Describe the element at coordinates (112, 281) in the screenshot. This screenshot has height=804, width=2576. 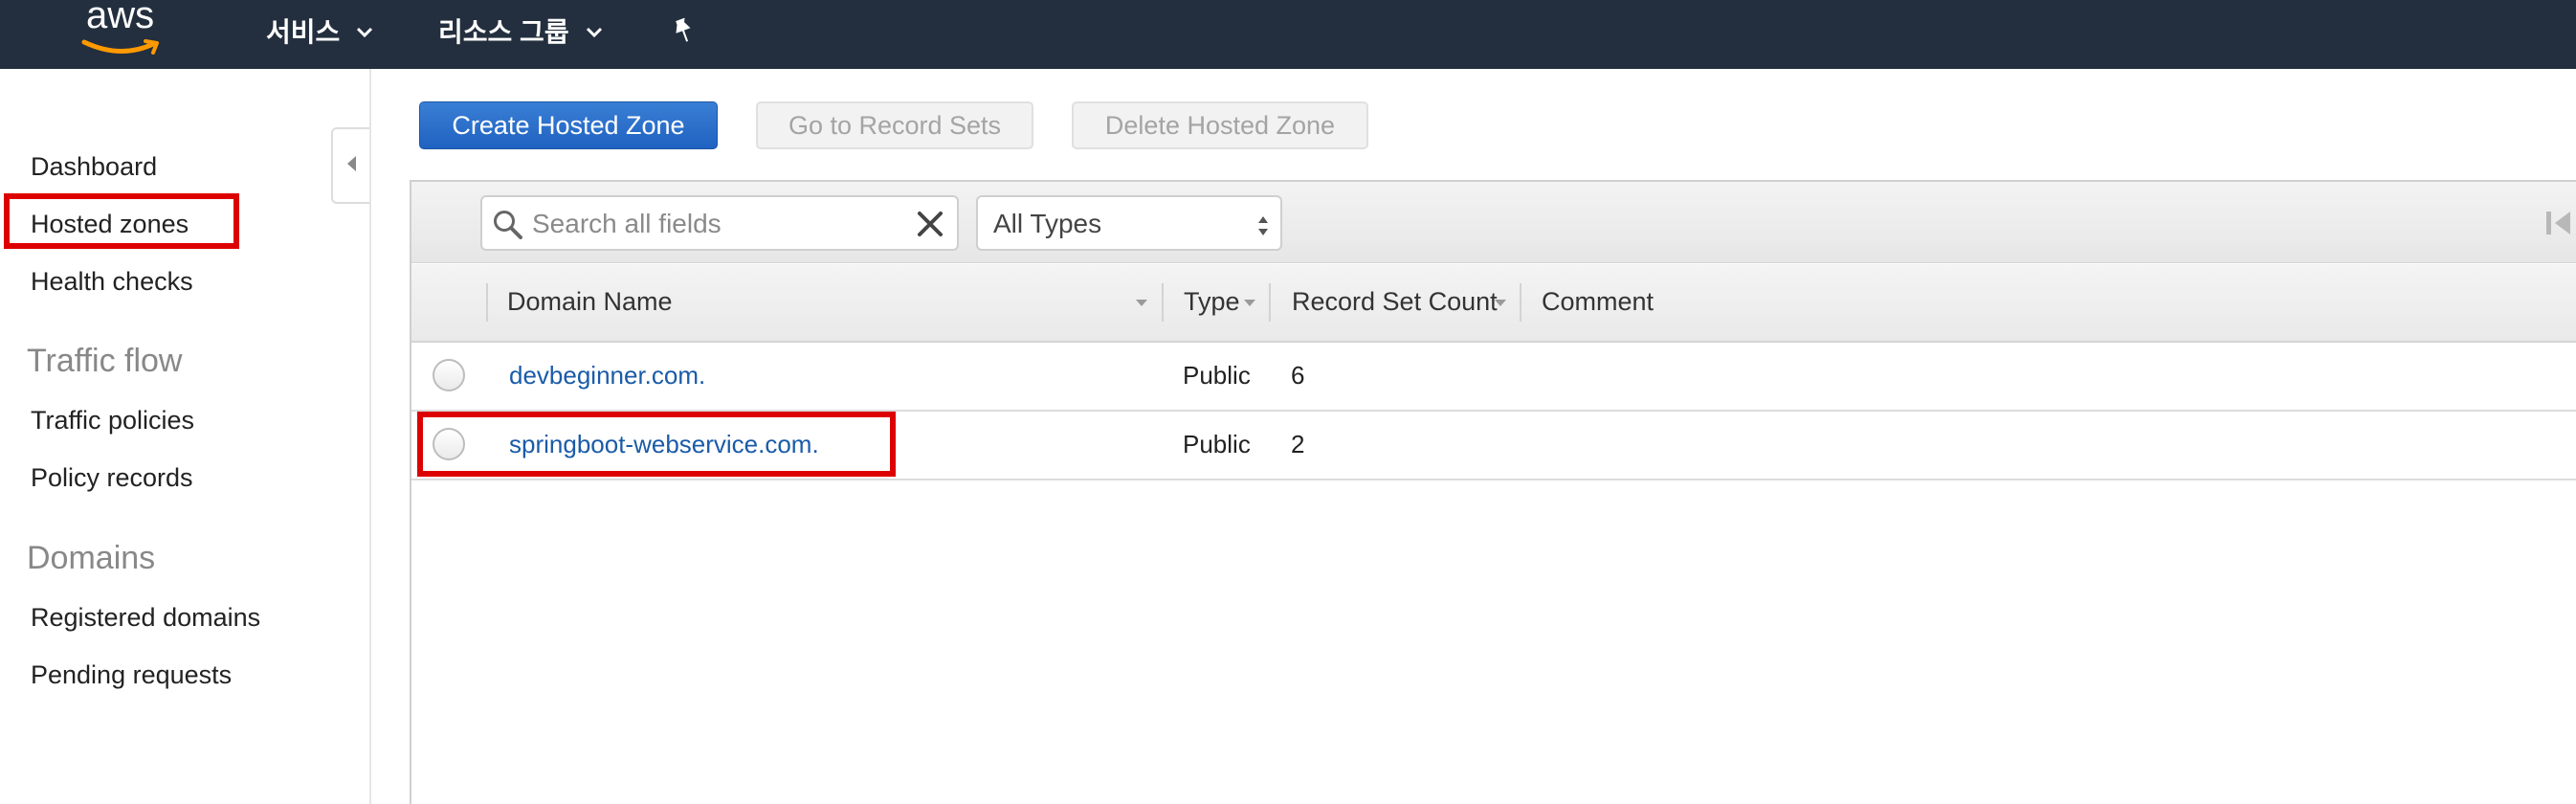
I see `sidebar-item-health-checks: Health checks` at that location.